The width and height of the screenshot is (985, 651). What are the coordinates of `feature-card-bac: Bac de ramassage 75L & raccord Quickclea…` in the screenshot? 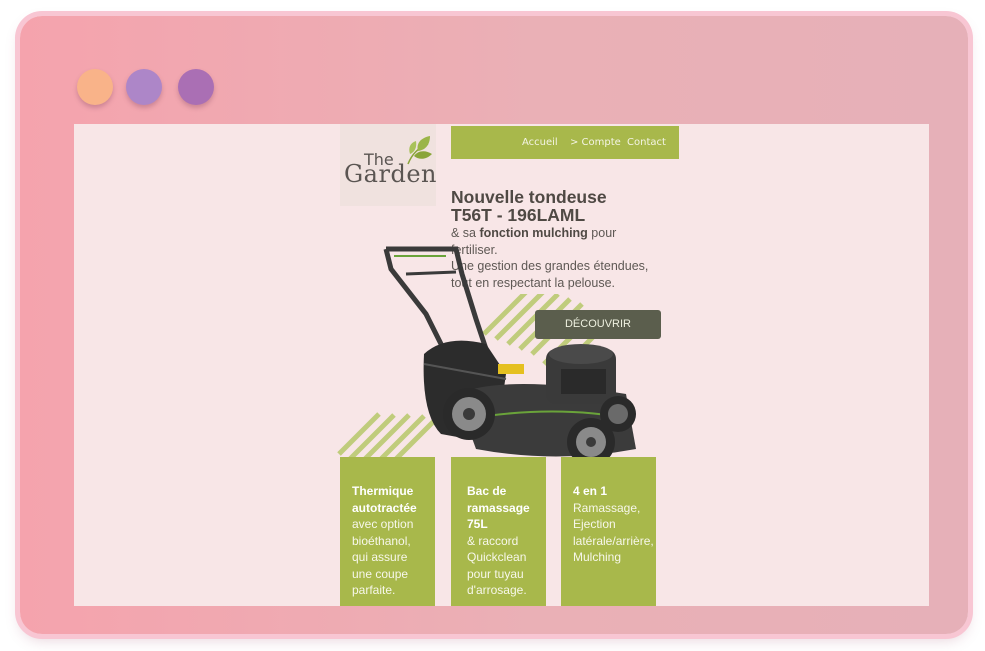 It's located at (498, 531).